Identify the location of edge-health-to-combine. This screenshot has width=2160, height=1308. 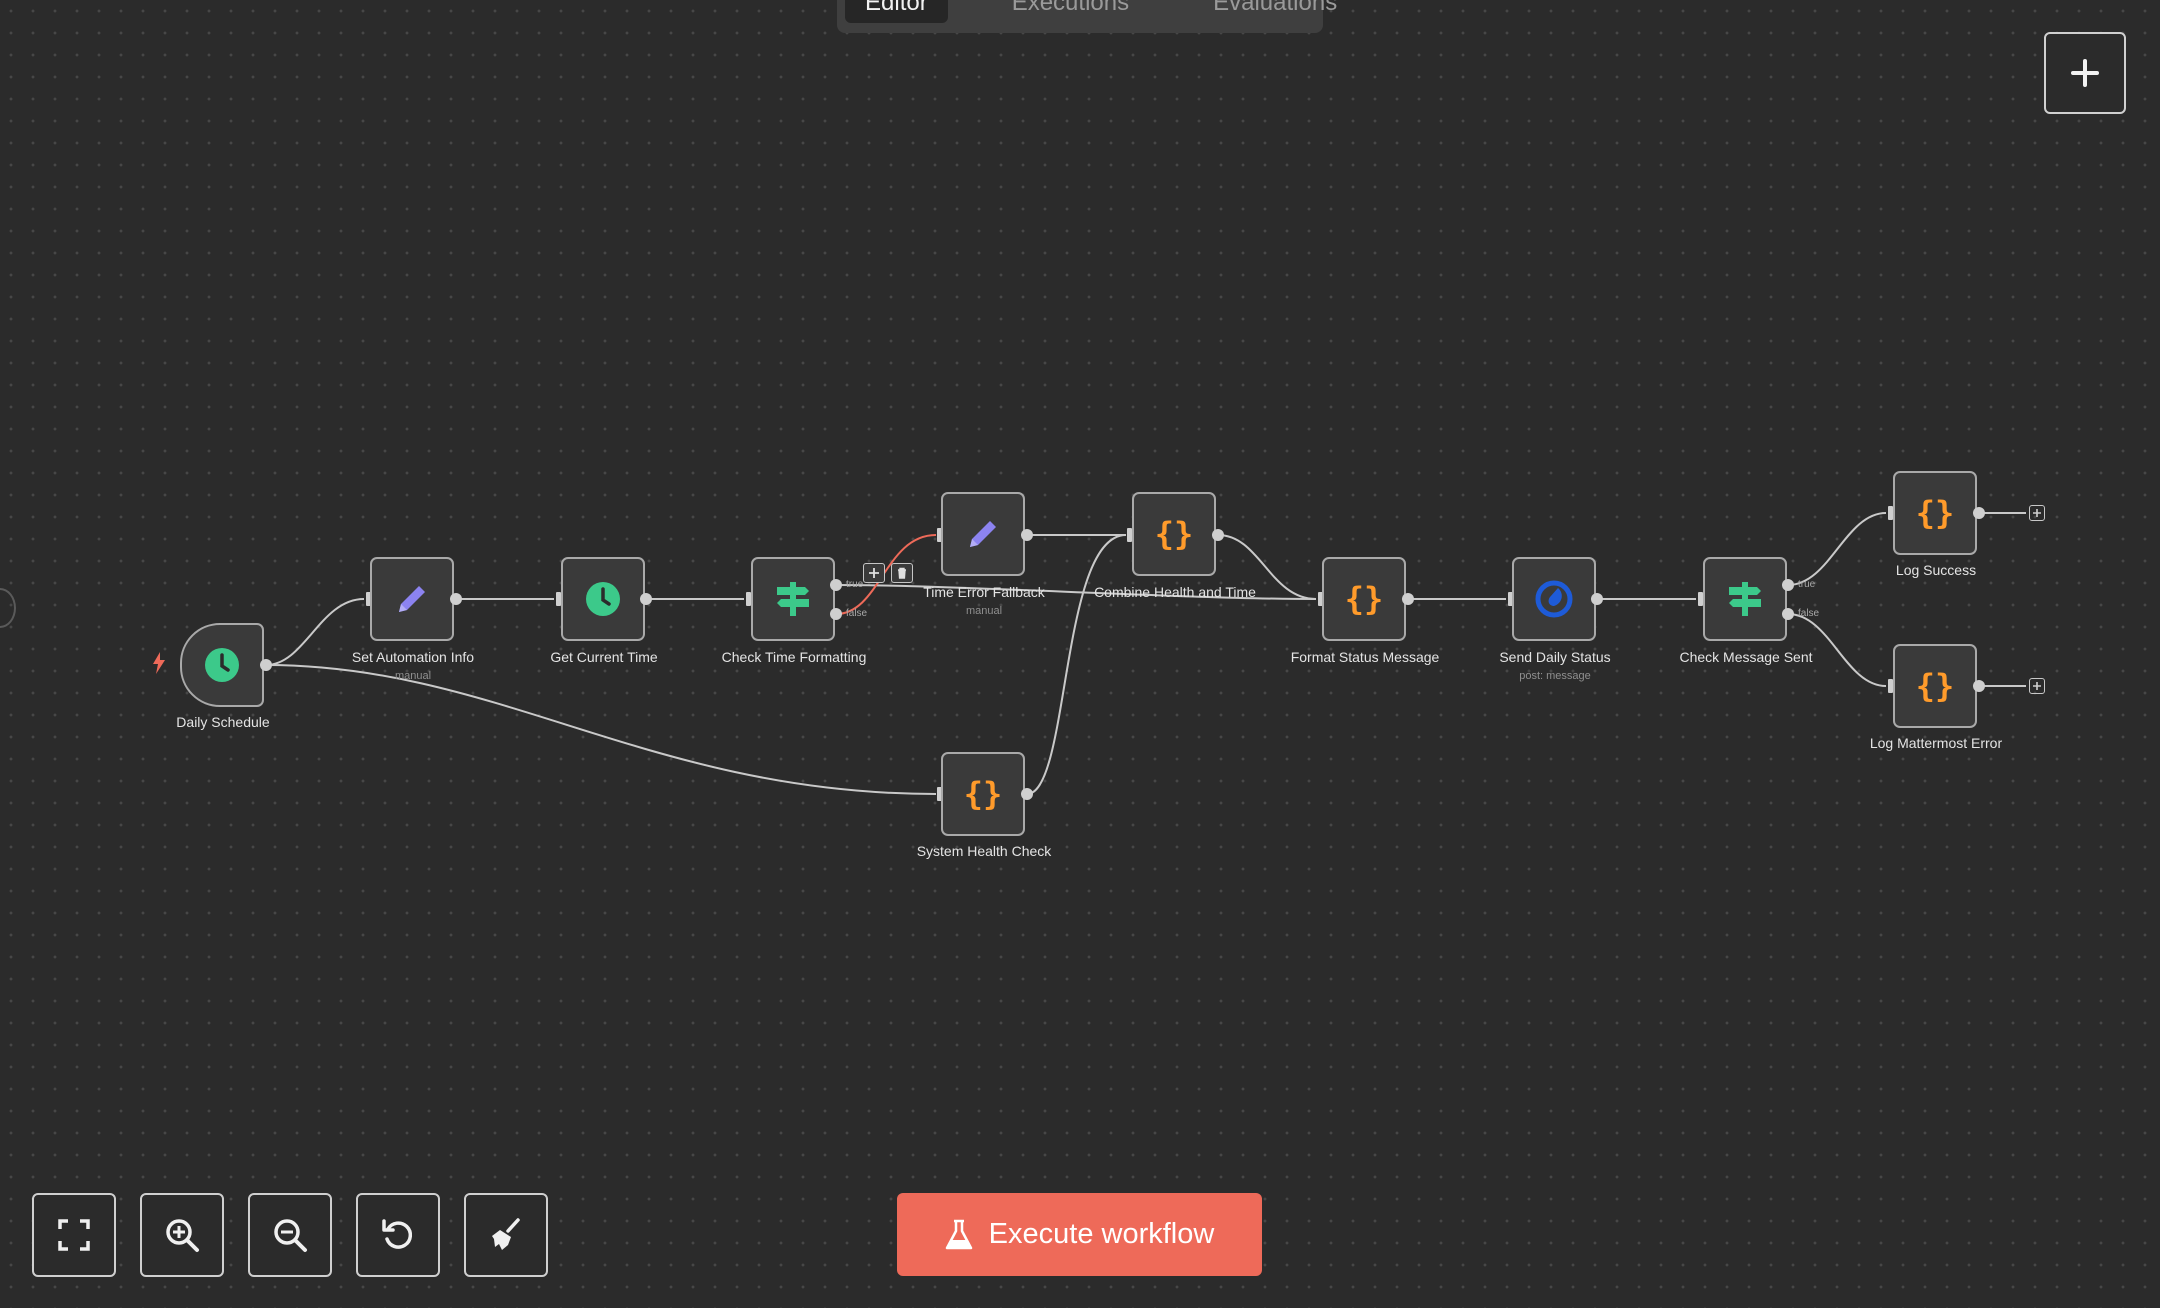
(1076, 664).